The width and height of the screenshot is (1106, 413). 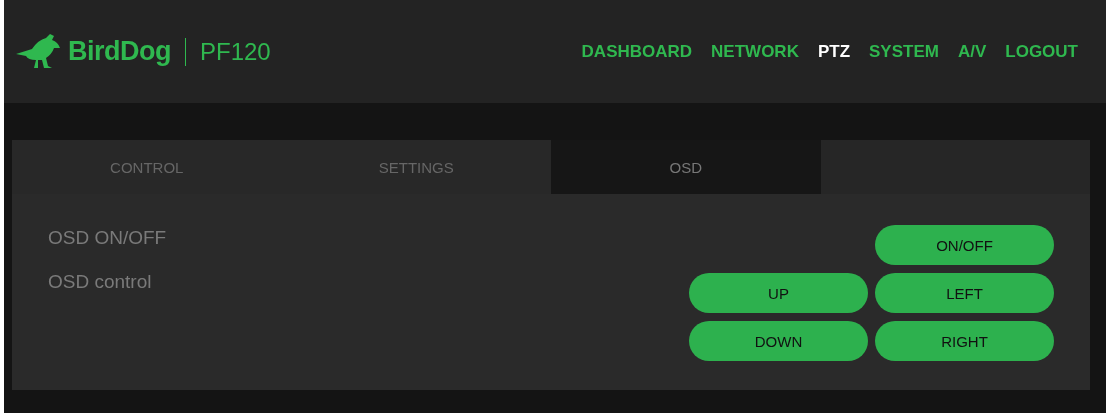 What do you see at coordinates (119, 51) in the screenshot?
I see `brand-name: BirdDog` at bounding box center [119, 51].